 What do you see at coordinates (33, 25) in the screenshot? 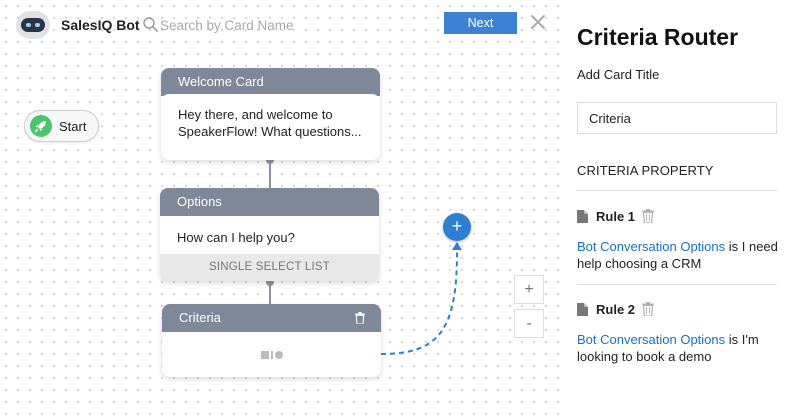
I see `bot-avatar-icon` at bounding box center [33, 25].